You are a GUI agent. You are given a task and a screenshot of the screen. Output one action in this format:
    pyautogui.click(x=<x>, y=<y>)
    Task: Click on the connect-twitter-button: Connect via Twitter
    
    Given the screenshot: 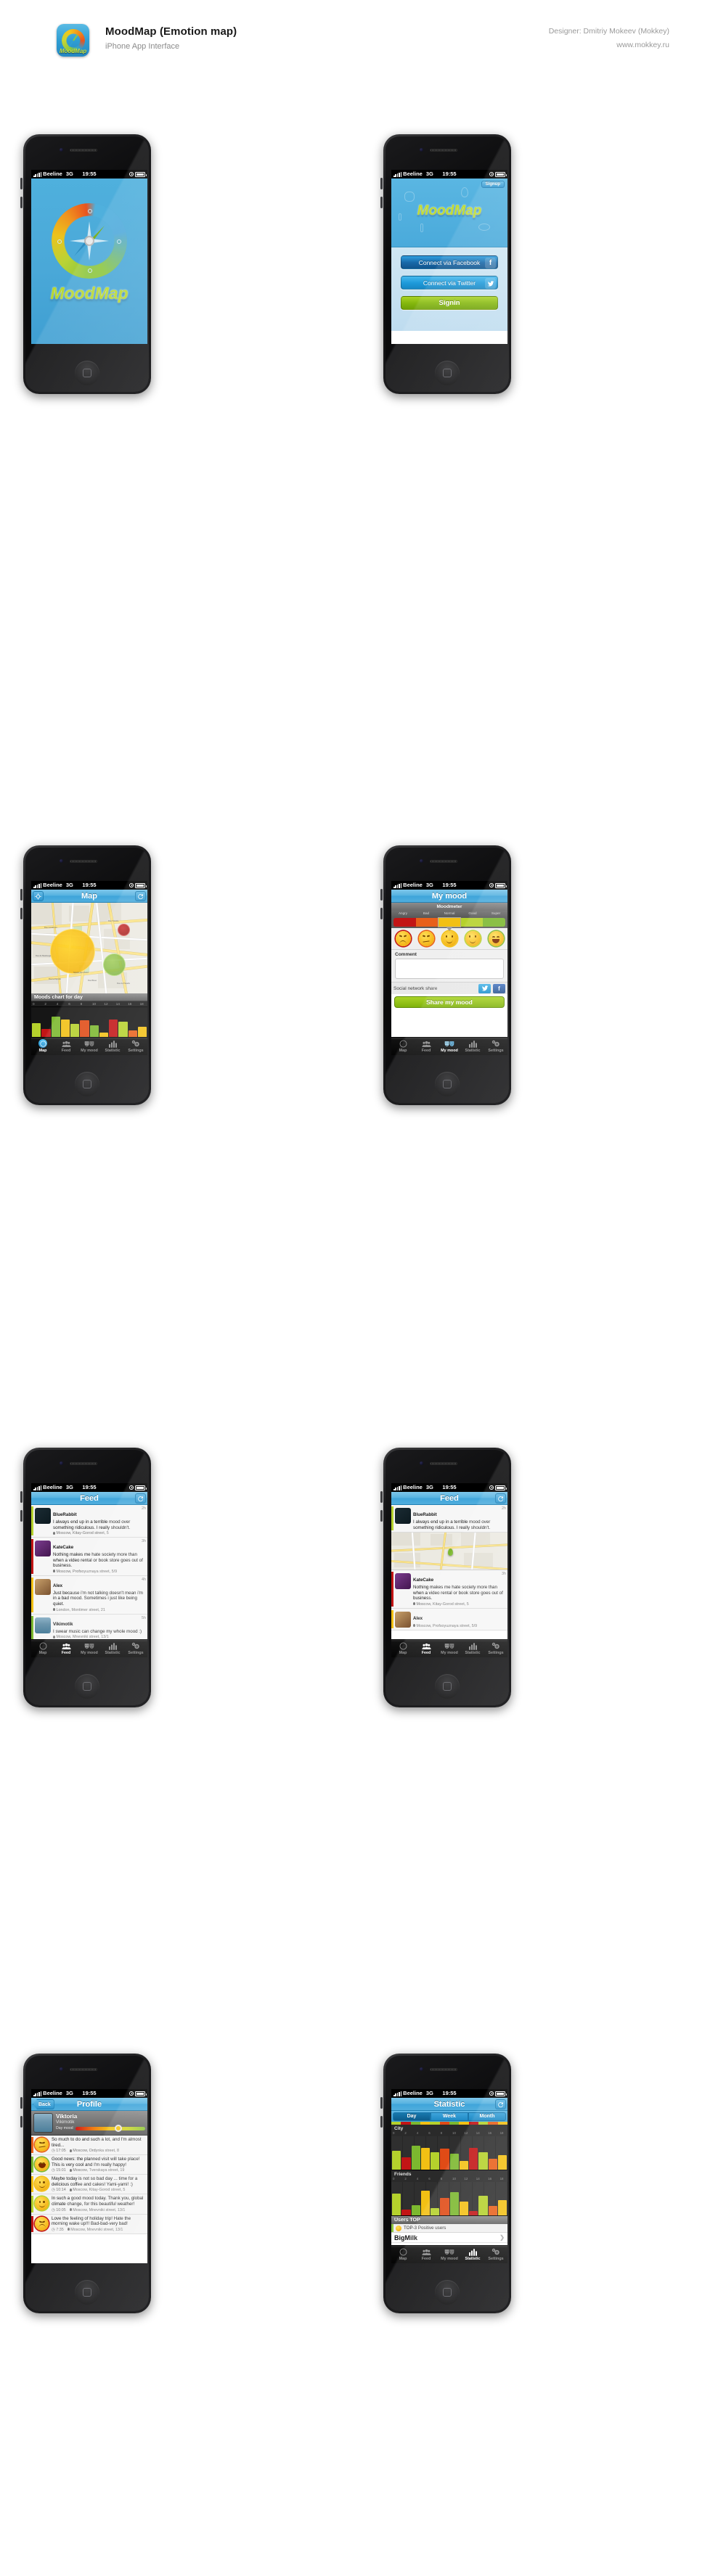 What is the action you would take?
    pyautogui.click(x=449, y=283)
    